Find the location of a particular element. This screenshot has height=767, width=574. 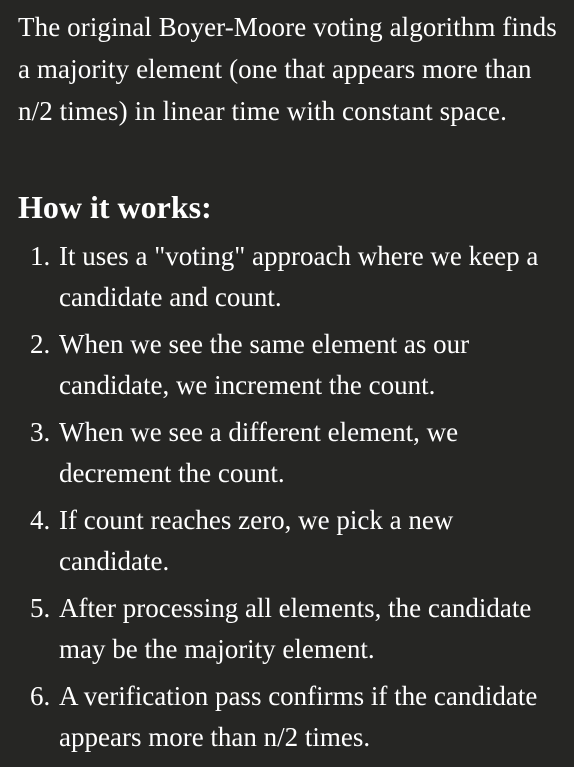

list-item-number: 5. is located at coordinates (40, 608).